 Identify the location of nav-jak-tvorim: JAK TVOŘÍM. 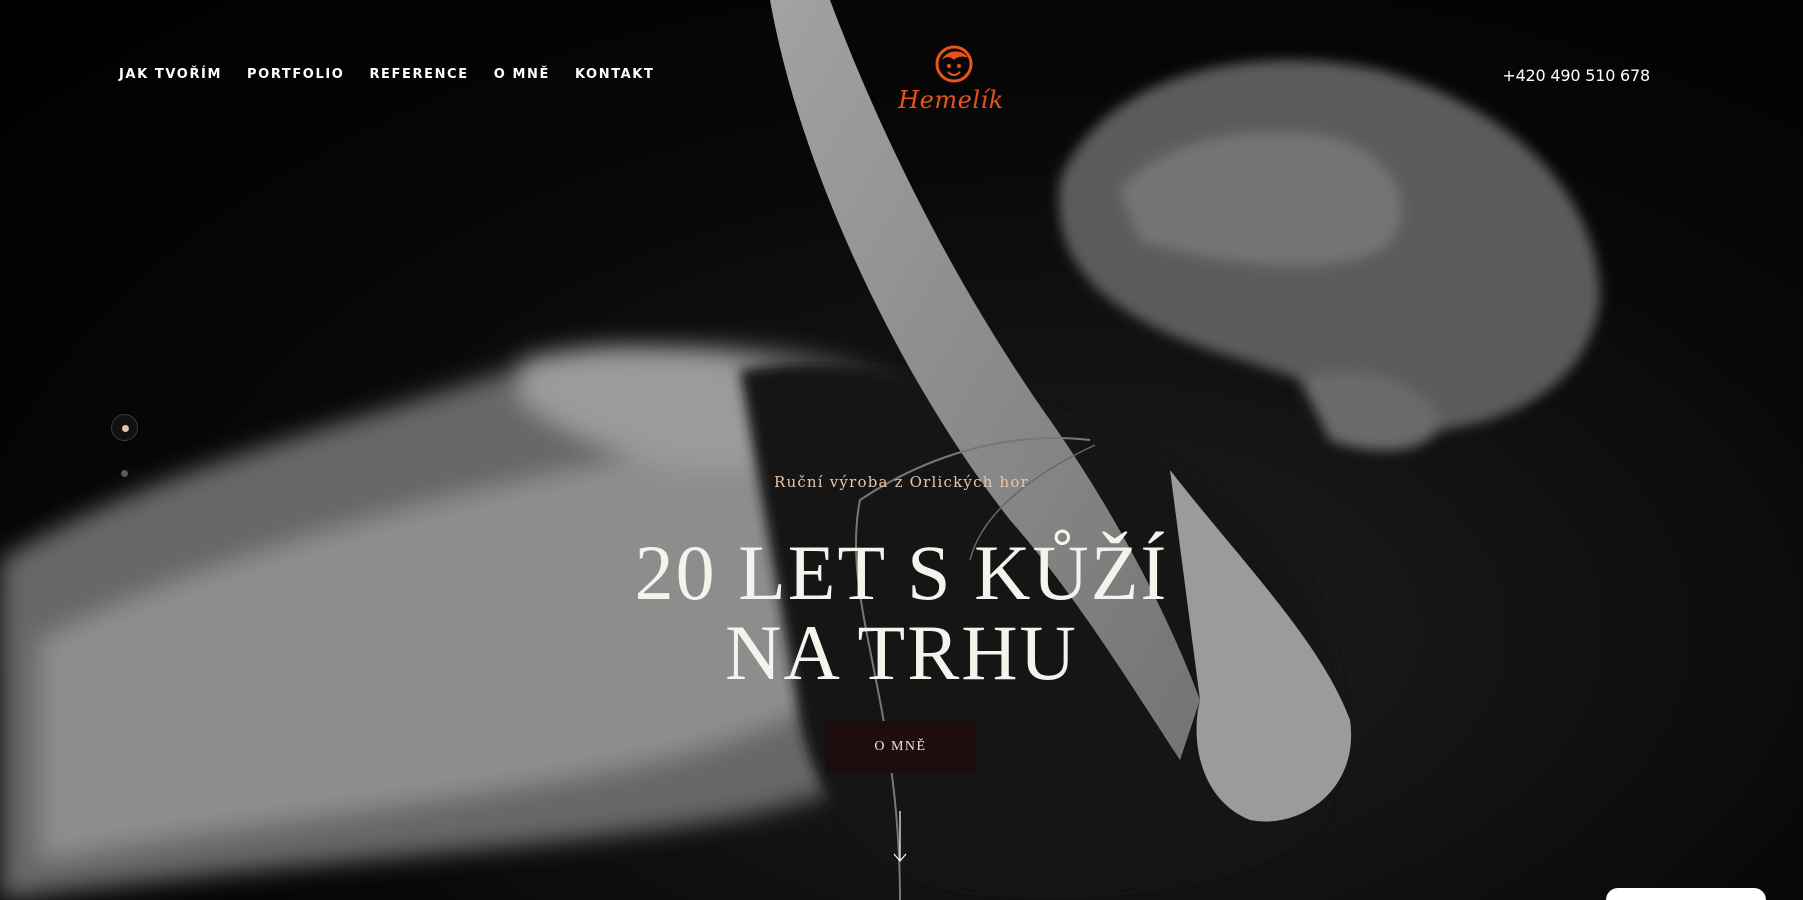
(170, 75).